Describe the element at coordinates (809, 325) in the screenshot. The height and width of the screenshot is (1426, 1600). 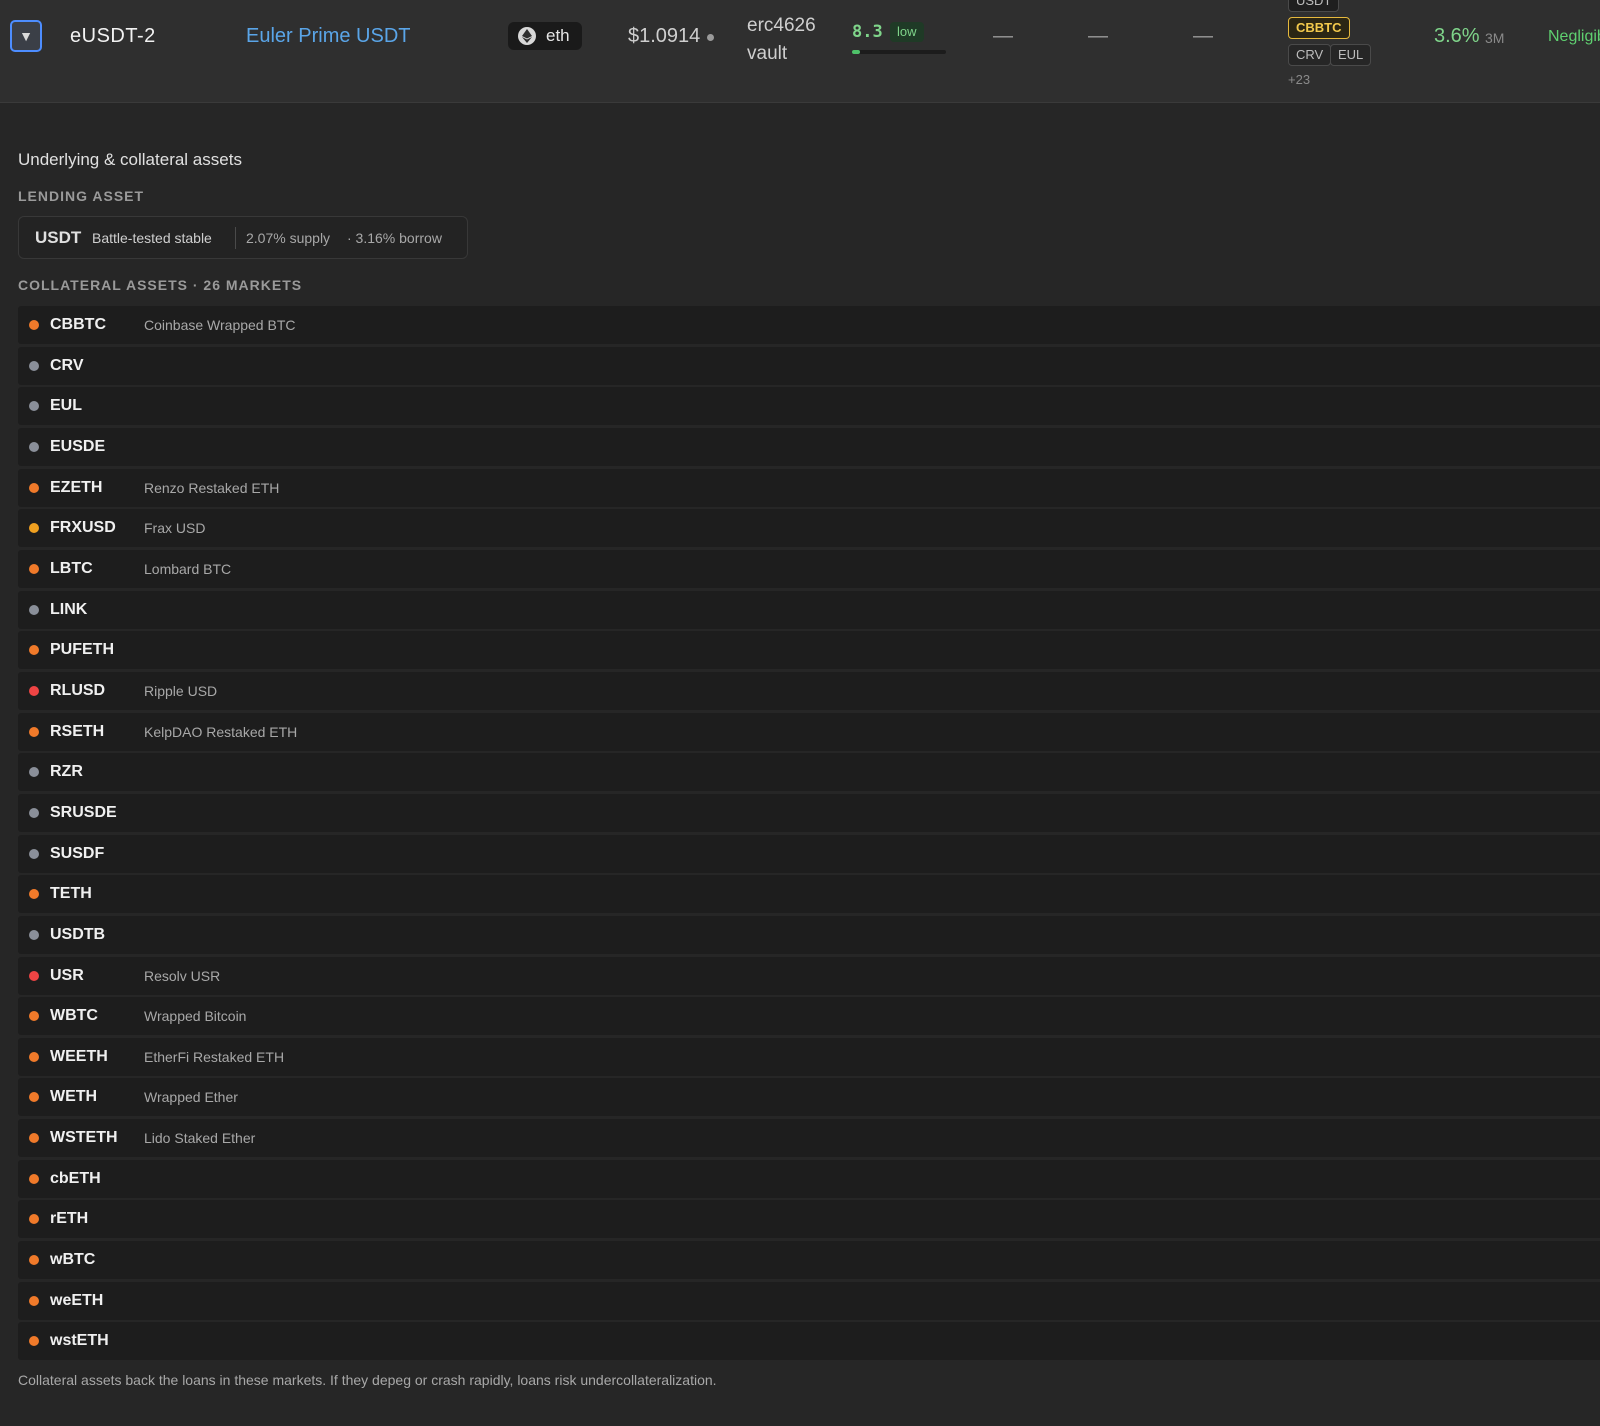
I see `collateral-row: CBBTC Coinbase Wrapped BTC` at that location.